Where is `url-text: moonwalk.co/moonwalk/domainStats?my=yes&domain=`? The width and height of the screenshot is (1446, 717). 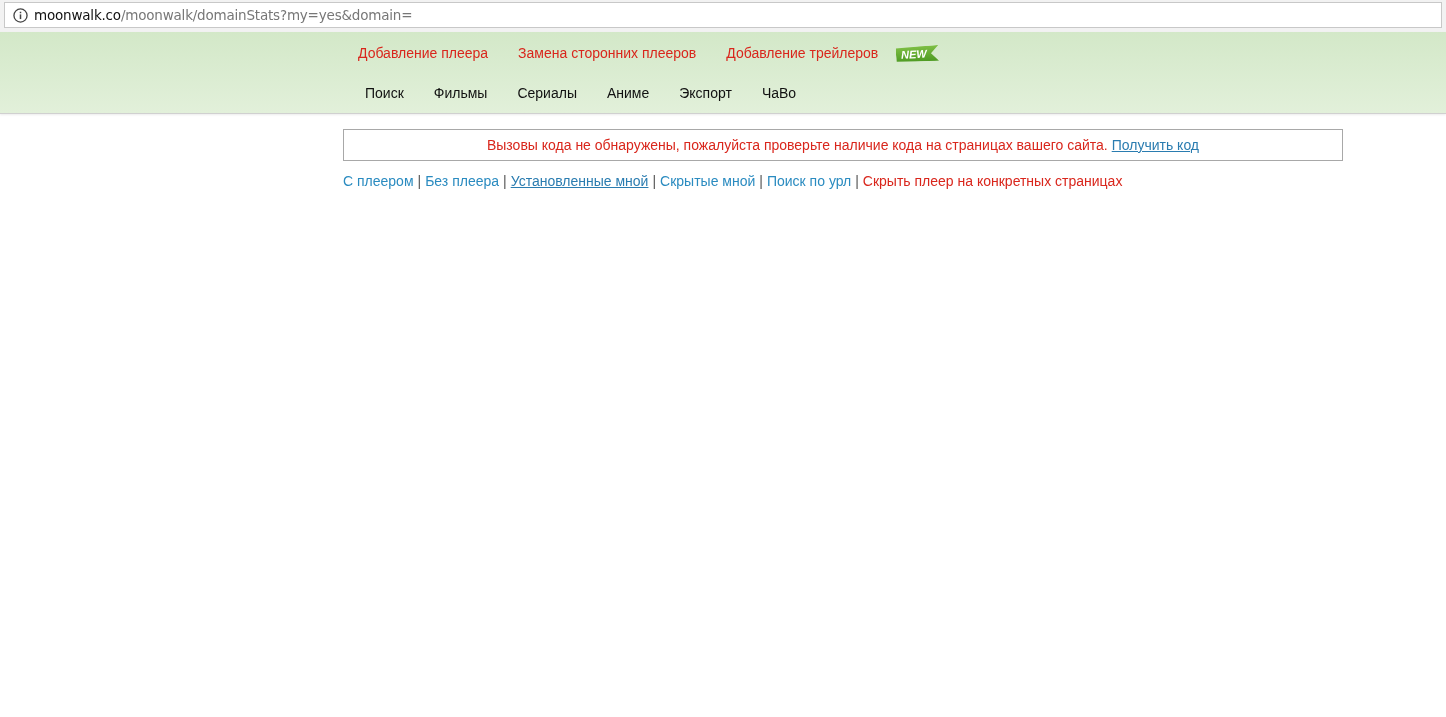
url-text: moonwalk.co/moonwalk/domainStats?my=yes&domain= is located at coordinates (223, 15).